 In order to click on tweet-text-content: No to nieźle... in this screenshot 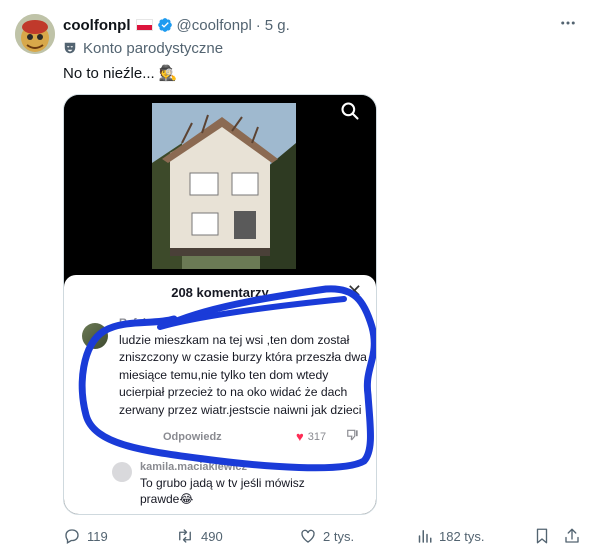, I will do `click(109, 73)`.